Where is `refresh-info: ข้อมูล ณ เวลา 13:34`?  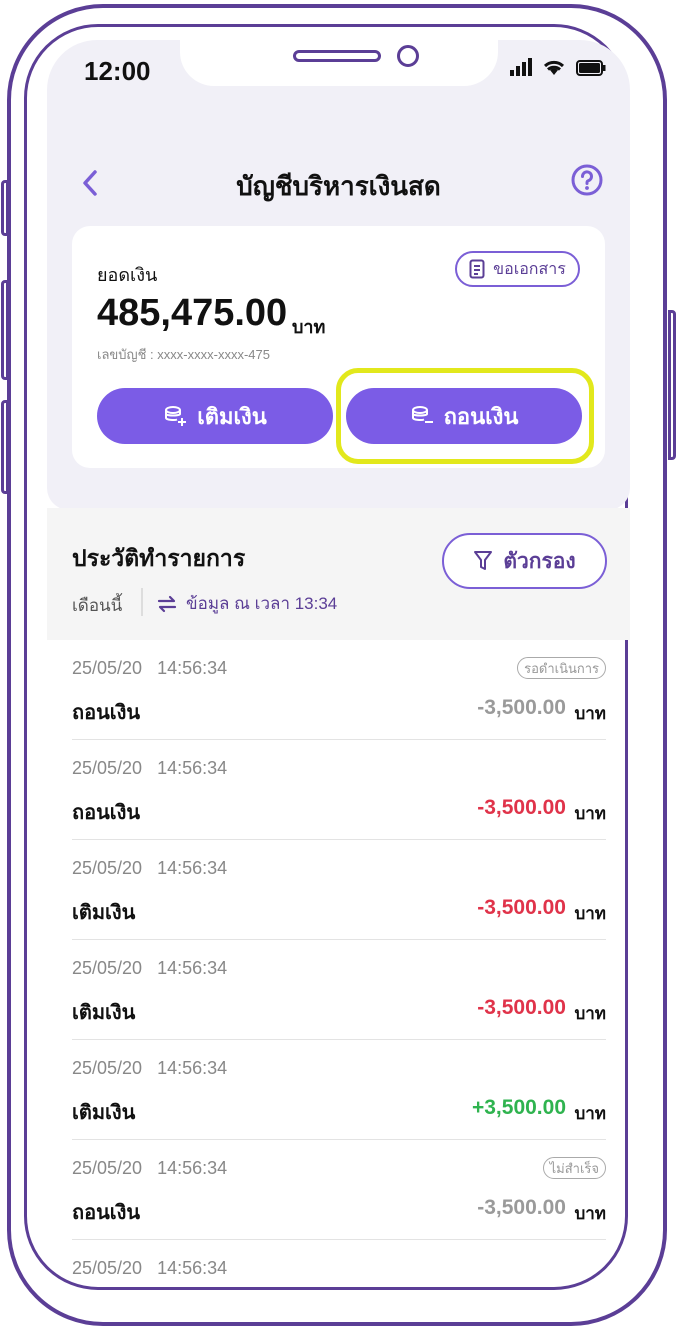
refresh-info: ข้อมูล ณ เวลา 13:34 is located at coordinates (246, 603).